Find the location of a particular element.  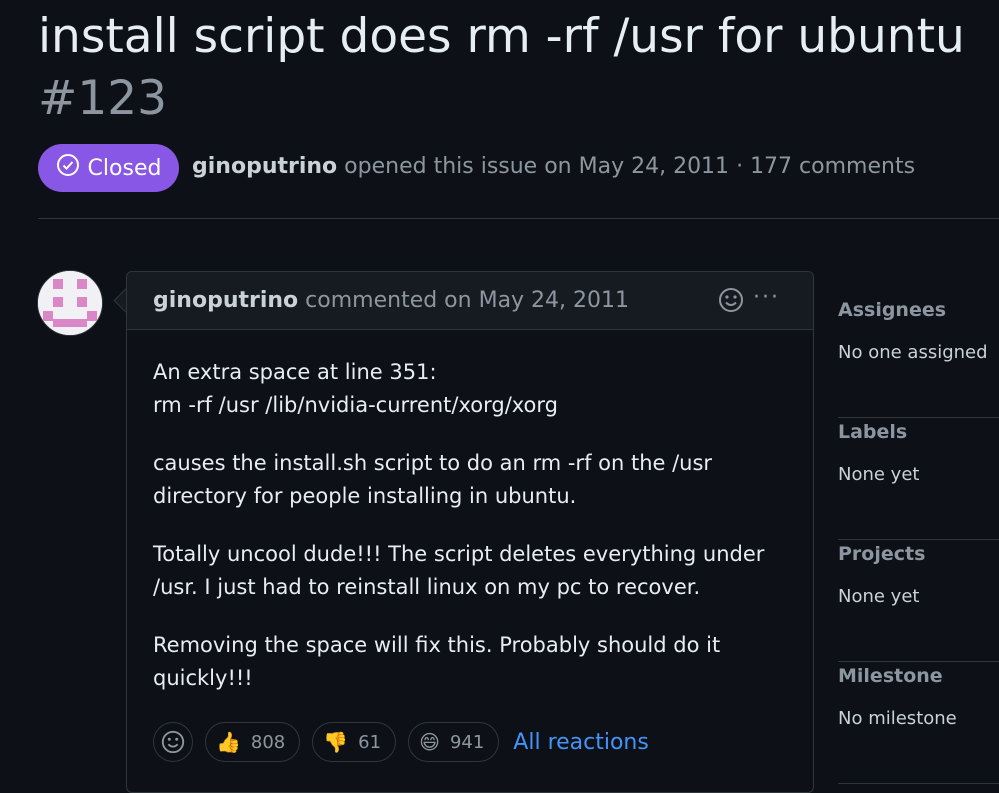

avatar is located at coordinates (70, 303).